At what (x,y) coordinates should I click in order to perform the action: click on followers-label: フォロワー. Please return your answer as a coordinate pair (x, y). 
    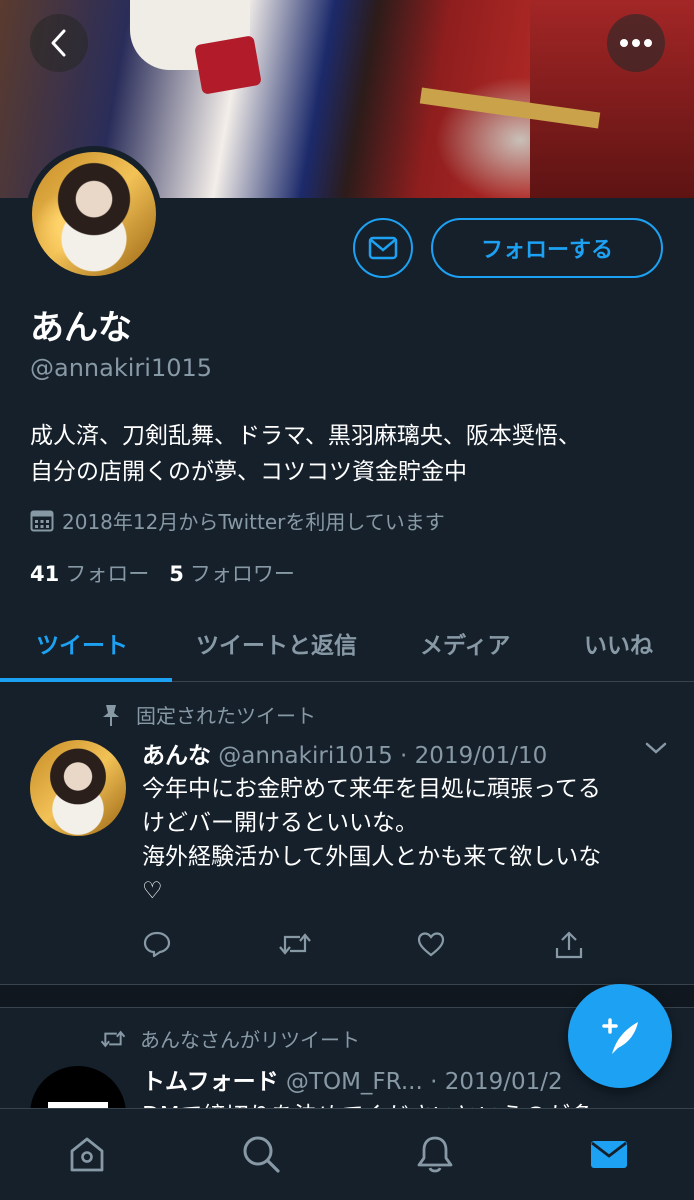
    Looking at the image, I should click on (242, 574).